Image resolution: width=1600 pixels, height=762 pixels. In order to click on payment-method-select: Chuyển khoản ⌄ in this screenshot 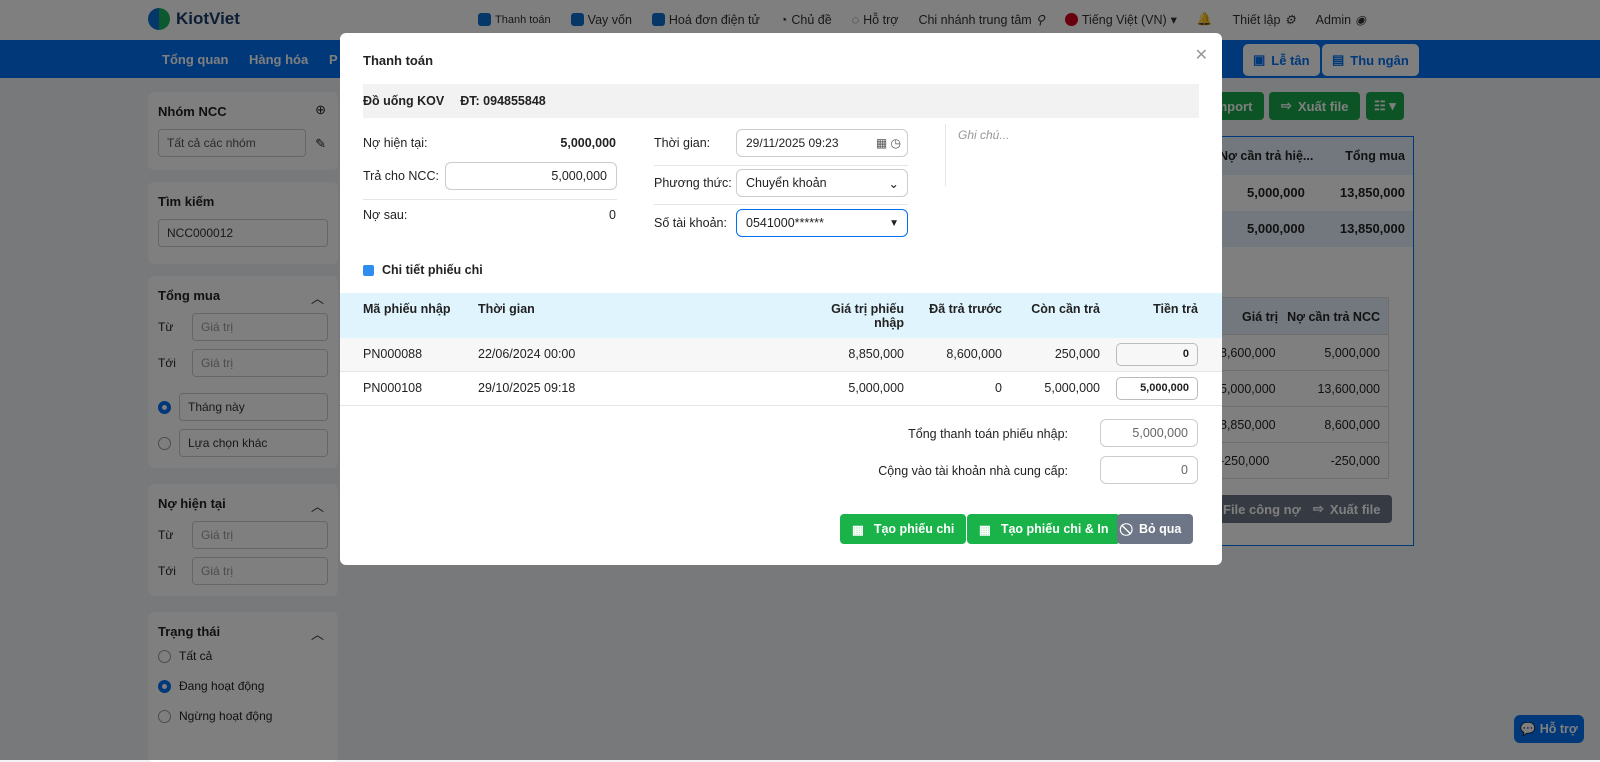, I will do `click(822, 183)`.